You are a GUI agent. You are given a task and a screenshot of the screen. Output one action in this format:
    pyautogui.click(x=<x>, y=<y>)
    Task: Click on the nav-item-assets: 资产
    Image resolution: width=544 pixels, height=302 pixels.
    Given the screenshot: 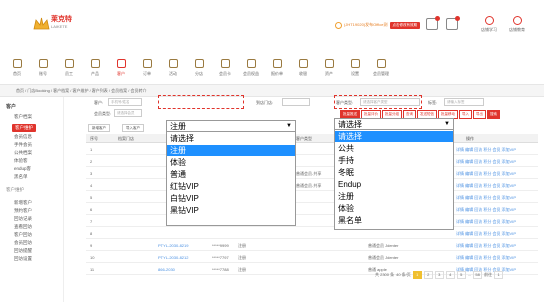 What is the action you would take?
    pyautogui.click(x=329, y=68)
    